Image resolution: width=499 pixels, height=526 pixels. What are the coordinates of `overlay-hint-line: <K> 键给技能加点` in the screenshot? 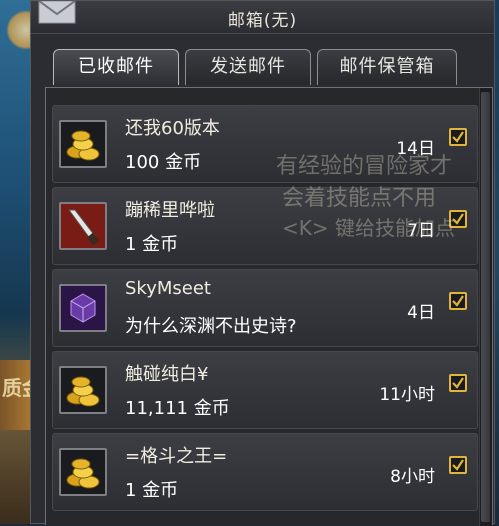 It's located at (368, 228).